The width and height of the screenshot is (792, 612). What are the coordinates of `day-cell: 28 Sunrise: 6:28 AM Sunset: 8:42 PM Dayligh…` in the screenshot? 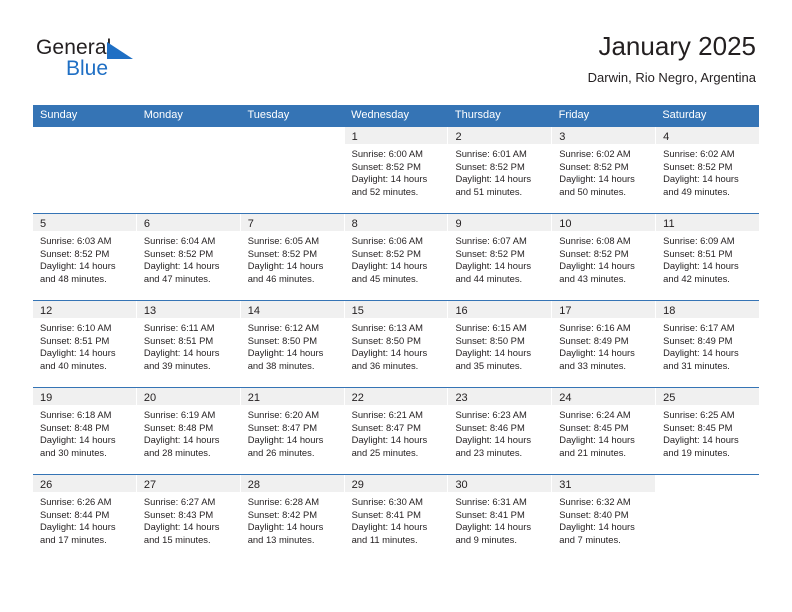 It's located at (292, 519).